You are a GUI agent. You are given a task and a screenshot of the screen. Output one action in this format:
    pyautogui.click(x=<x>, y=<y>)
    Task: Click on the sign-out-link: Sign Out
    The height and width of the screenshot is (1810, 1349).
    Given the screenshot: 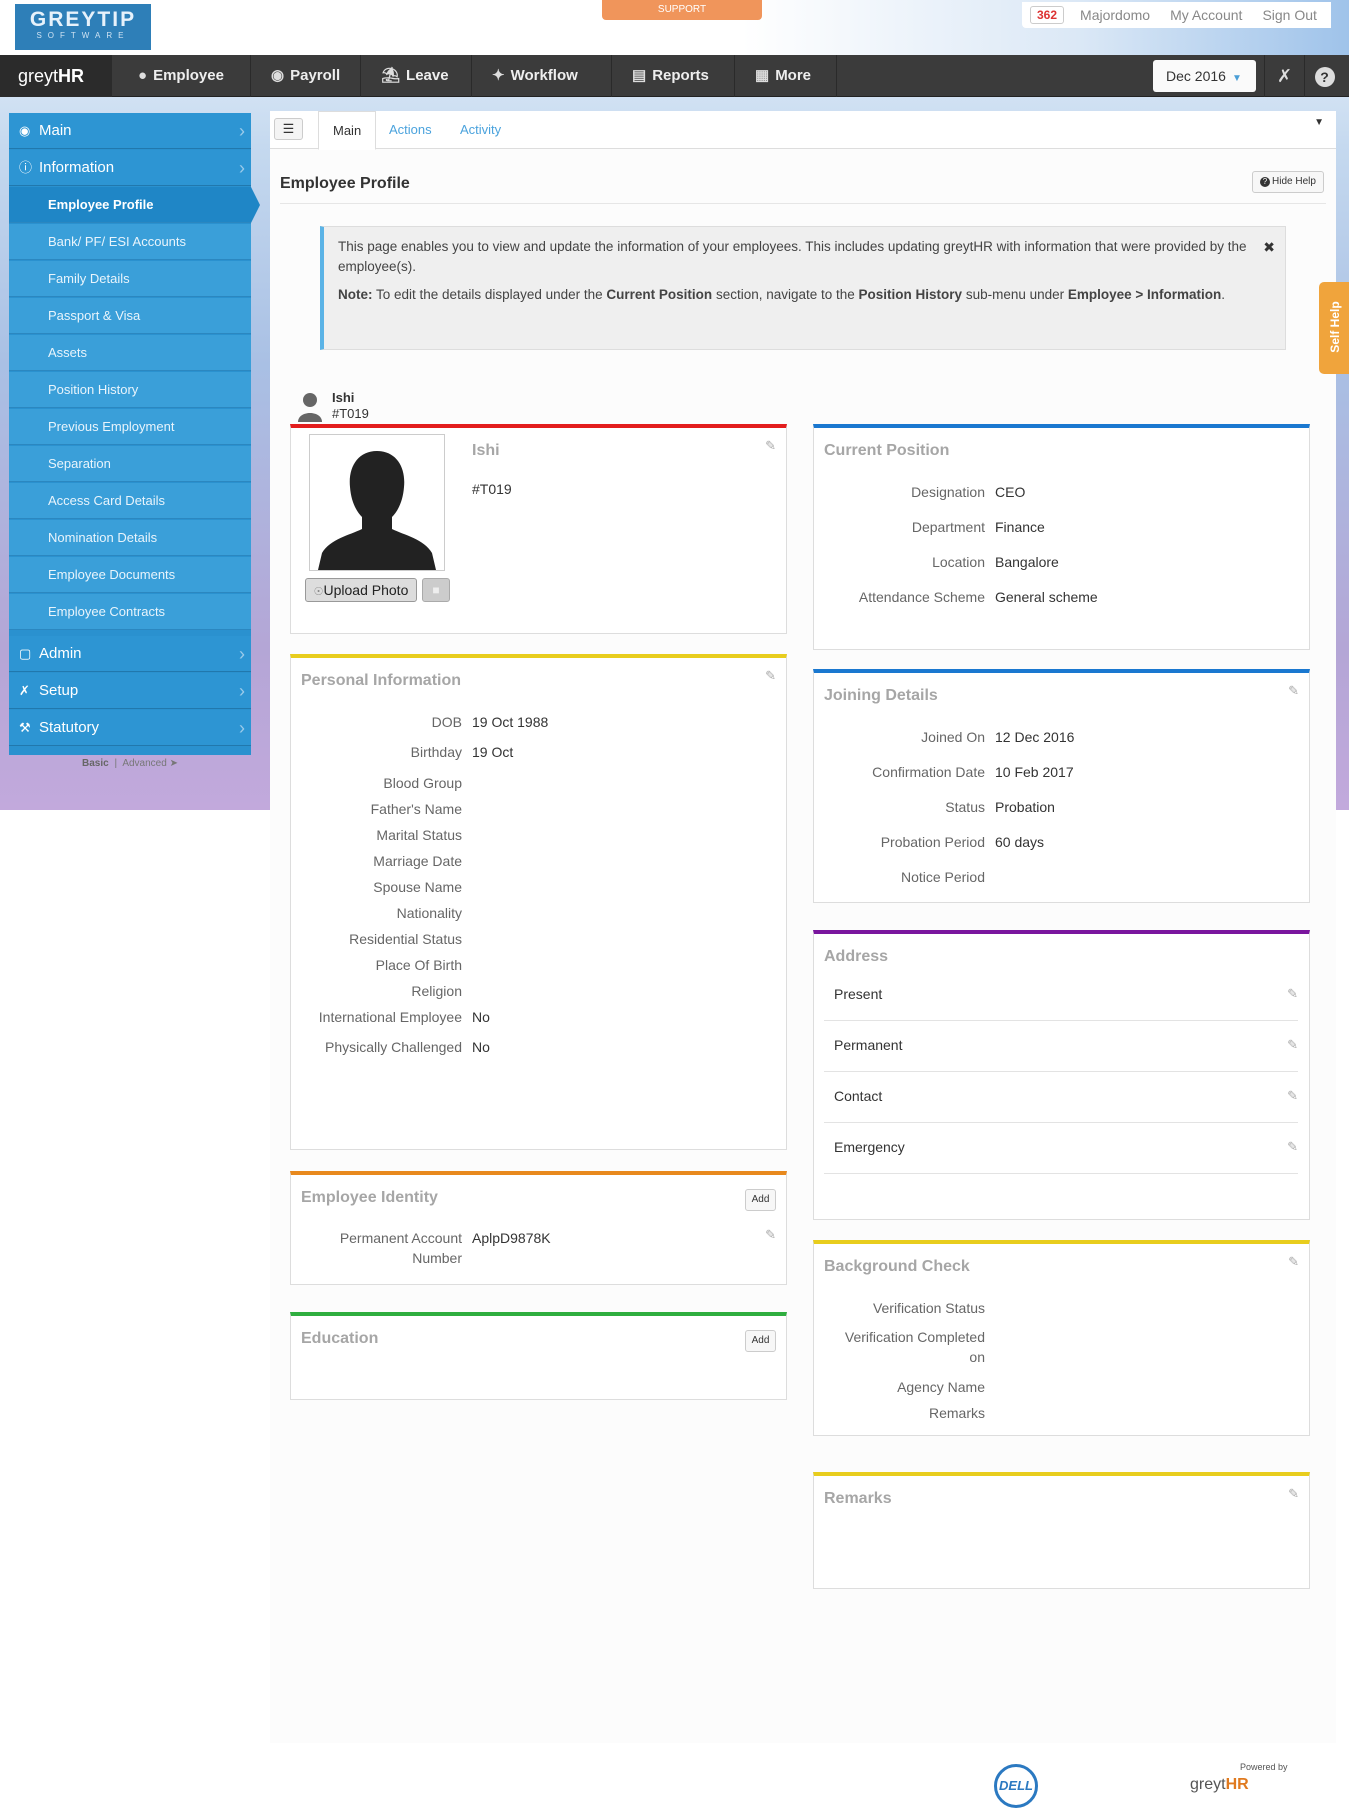 What is the action you would take?
    pyautogui.click(x=1289, y=15)
    